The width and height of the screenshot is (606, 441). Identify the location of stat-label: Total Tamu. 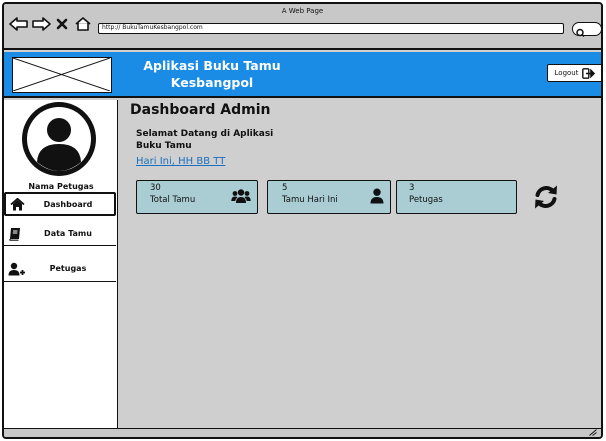
(173, 200).